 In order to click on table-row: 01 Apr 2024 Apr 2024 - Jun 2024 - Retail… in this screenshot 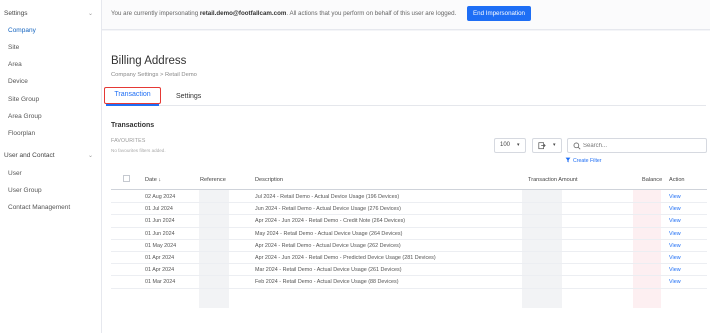, I will do `click(409, 258)`.